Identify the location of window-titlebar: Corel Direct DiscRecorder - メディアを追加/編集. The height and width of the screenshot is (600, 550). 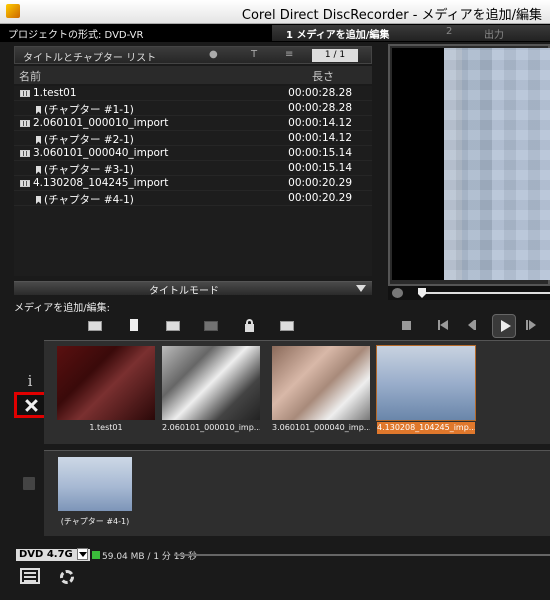
(275, 12).